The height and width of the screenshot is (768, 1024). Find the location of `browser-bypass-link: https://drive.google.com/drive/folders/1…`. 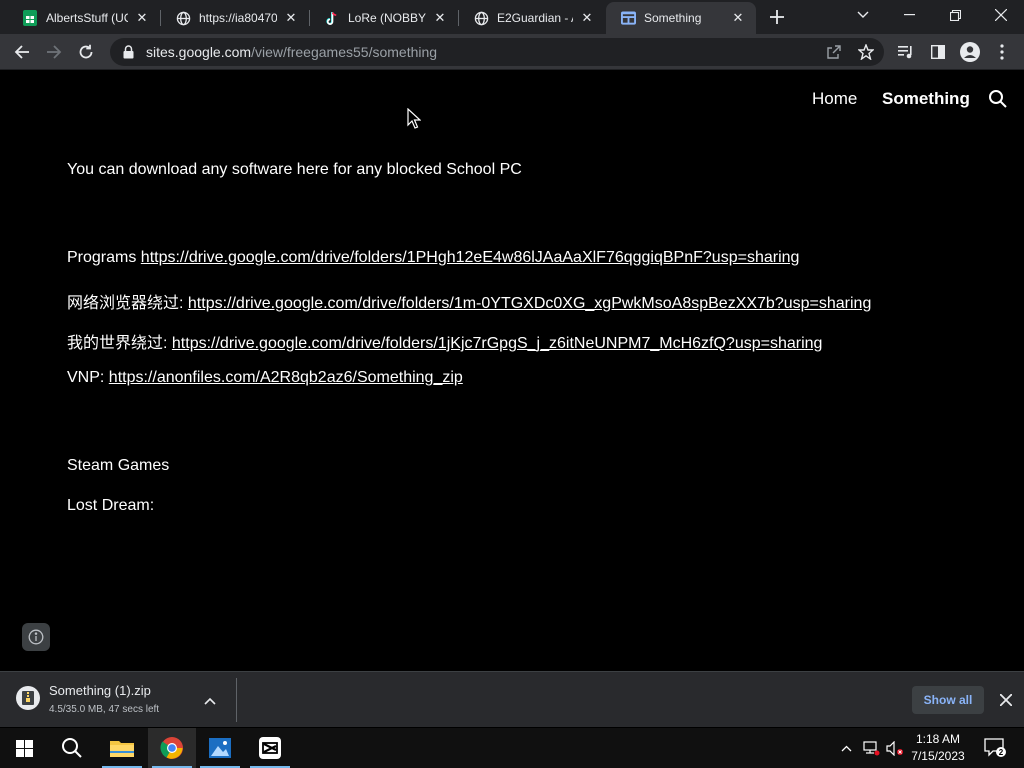

browser-bypass-link: https://drive.google.com/drive/folders/1… is located at coordinates (529, 303).